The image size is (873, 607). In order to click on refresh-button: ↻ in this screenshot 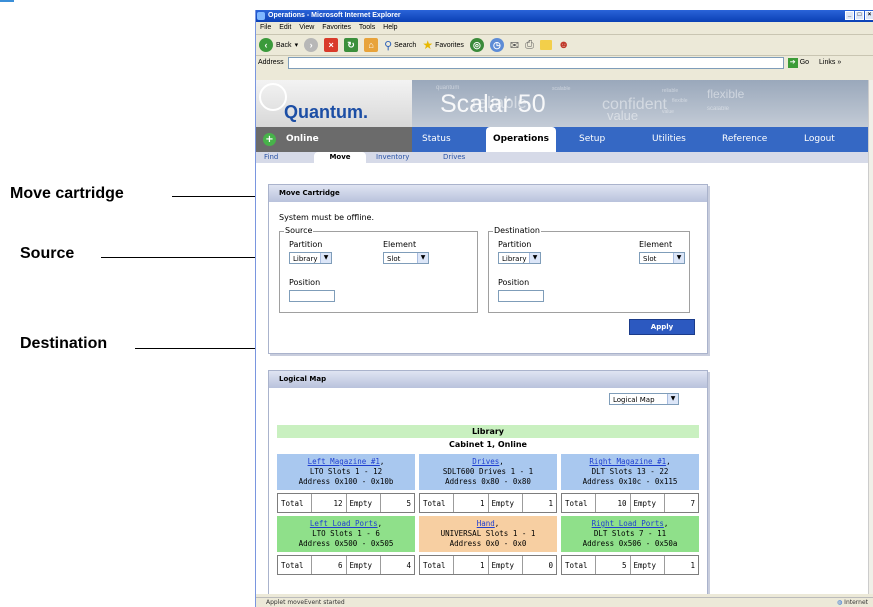, I will do `click(351, 45)`.